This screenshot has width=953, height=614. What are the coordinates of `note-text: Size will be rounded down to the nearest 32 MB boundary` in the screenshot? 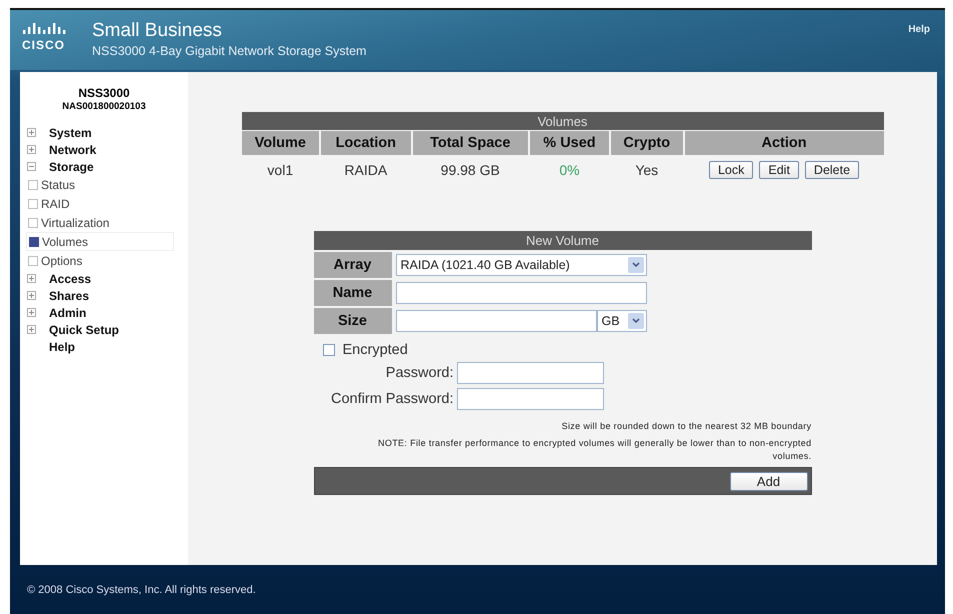 It's located at (686, 426).